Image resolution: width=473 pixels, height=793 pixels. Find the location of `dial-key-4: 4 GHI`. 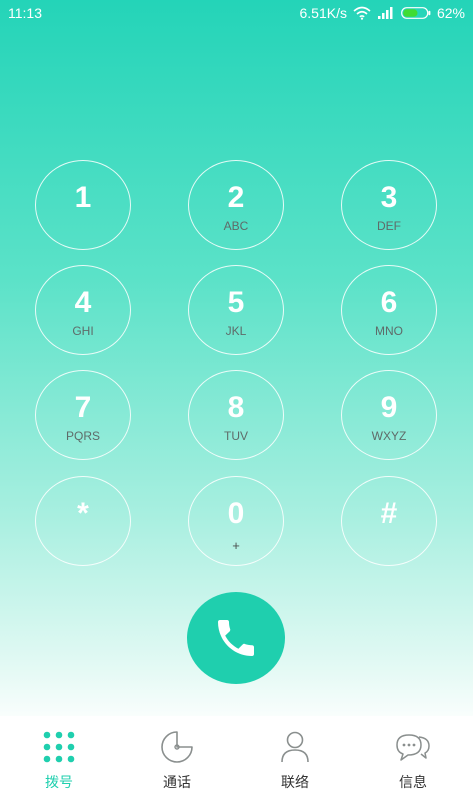

dial-key-4: 4 GHI is located at coordinates (83, 310).